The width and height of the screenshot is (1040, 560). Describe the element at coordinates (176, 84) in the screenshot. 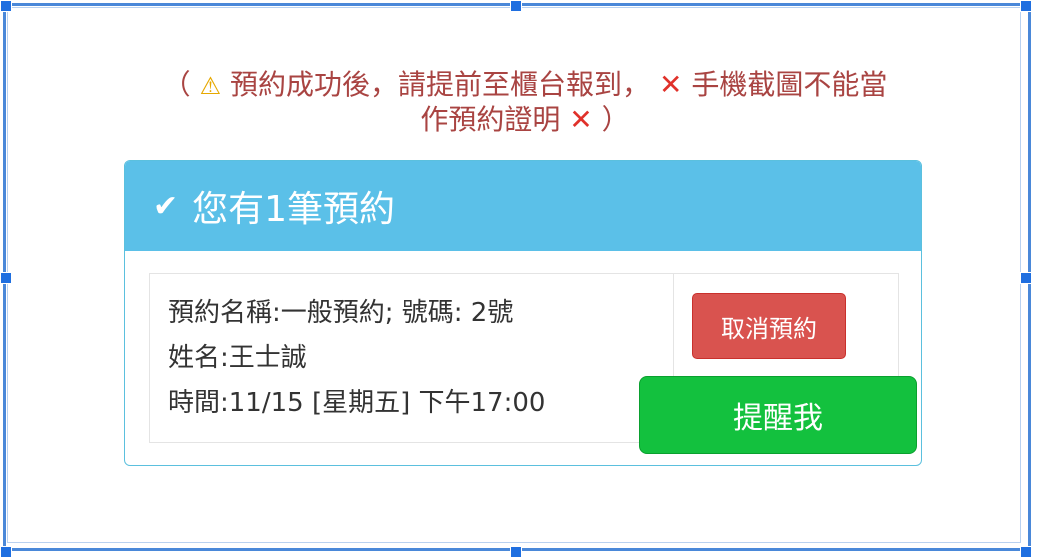

I see `notice-open-paren: （` at that location.